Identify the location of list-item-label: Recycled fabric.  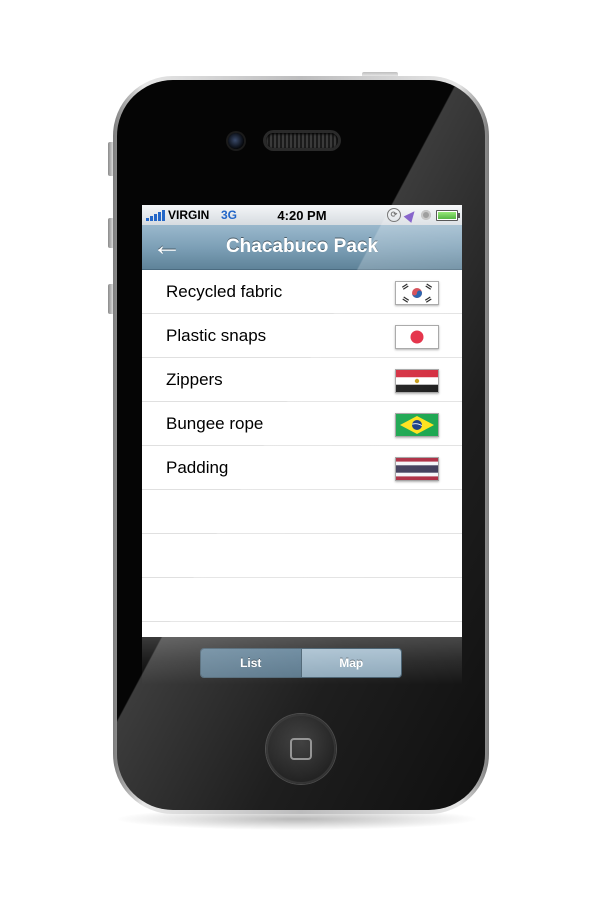
(224, 291).